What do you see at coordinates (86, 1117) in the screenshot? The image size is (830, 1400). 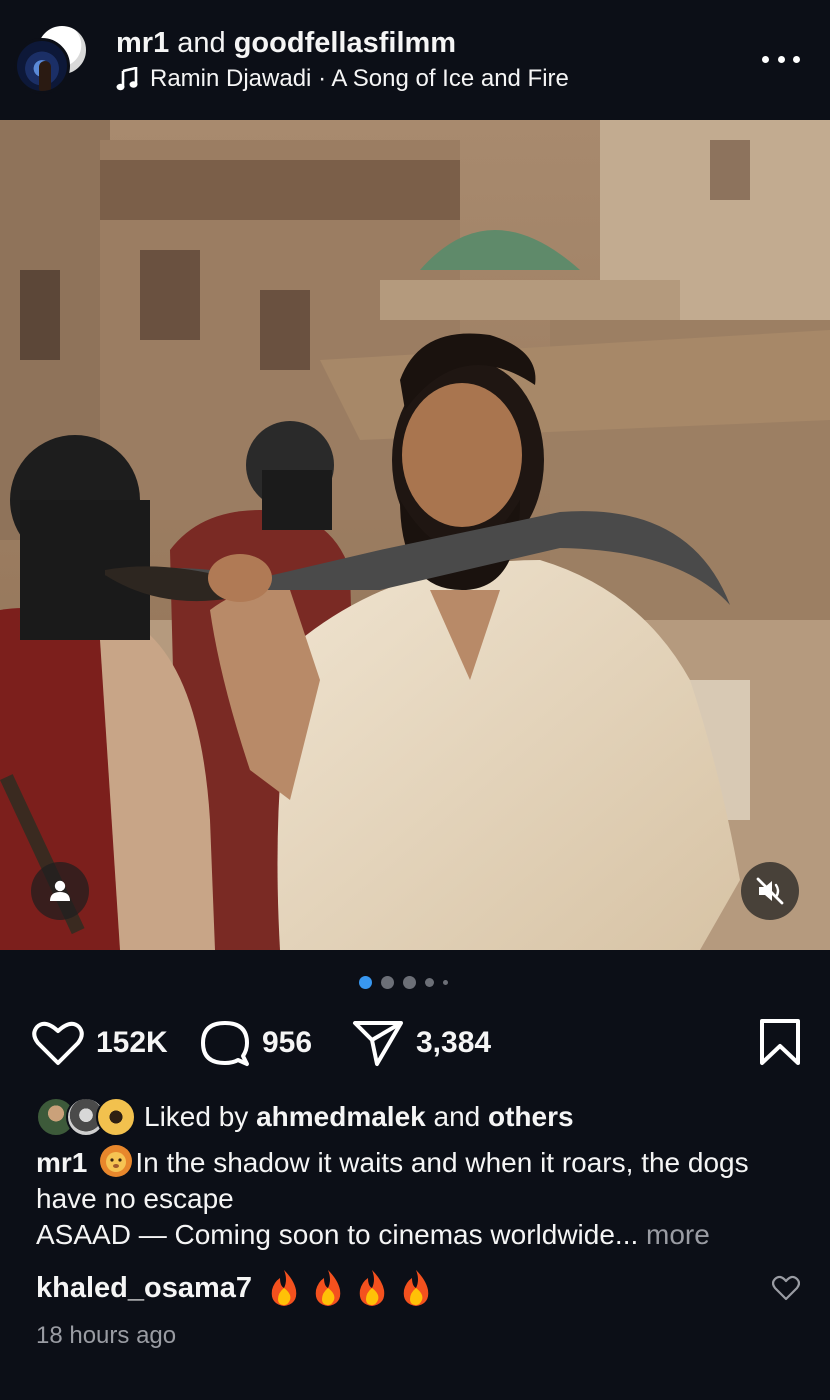 I see `liker-avatars` at bounding box center [86, 1117].